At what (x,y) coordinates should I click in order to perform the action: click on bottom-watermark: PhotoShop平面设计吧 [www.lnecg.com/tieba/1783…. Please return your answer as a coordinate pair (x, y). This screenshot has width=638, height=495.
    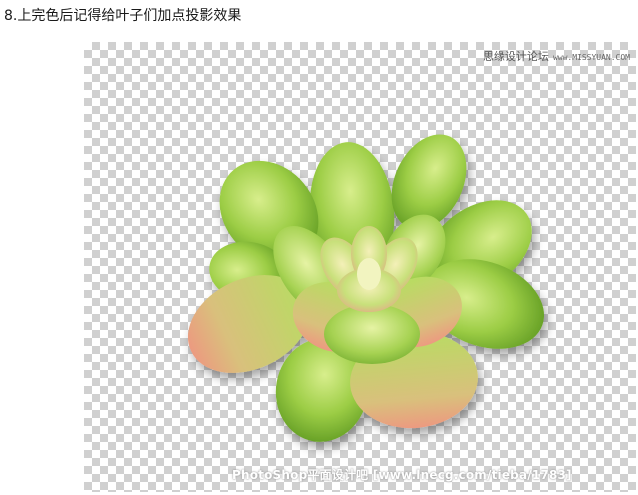
    Looking at the image, I should click on (402, 475).